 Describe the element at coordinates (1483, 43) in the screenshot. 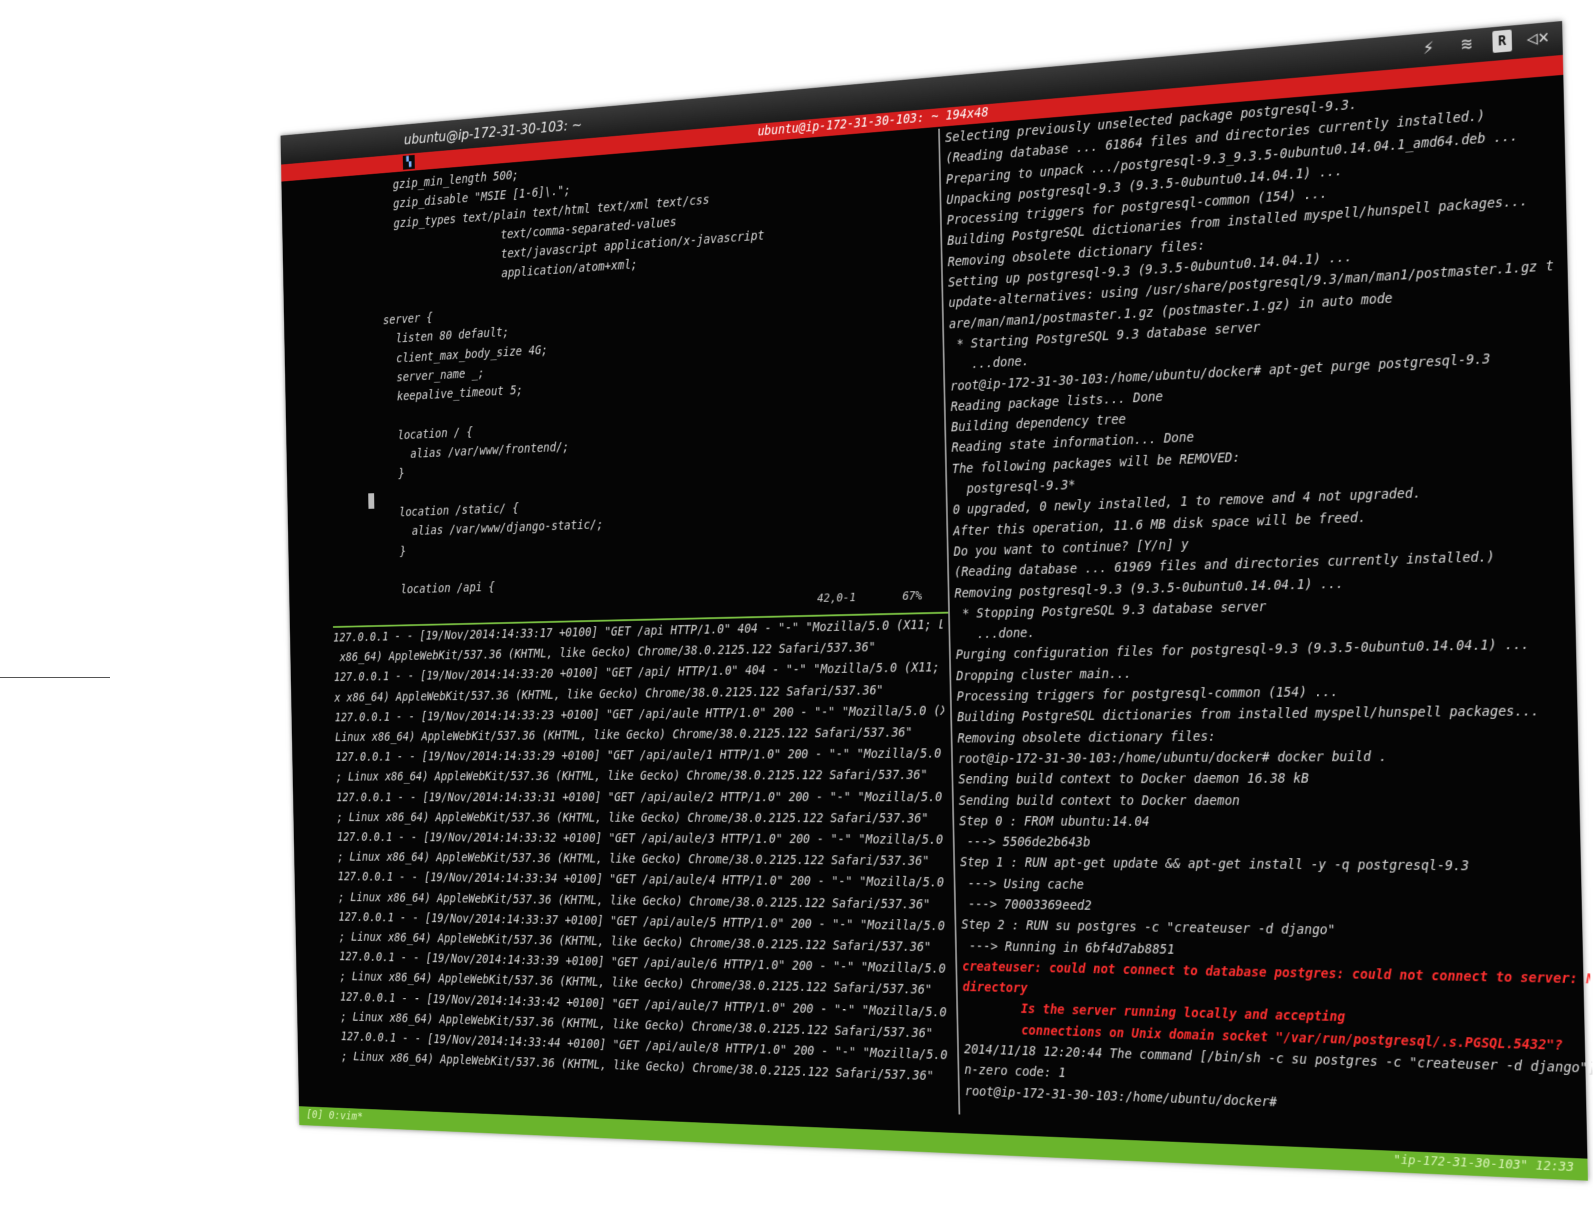

I see `system-tray: ⚡ ≋ R ◁×` at that location.